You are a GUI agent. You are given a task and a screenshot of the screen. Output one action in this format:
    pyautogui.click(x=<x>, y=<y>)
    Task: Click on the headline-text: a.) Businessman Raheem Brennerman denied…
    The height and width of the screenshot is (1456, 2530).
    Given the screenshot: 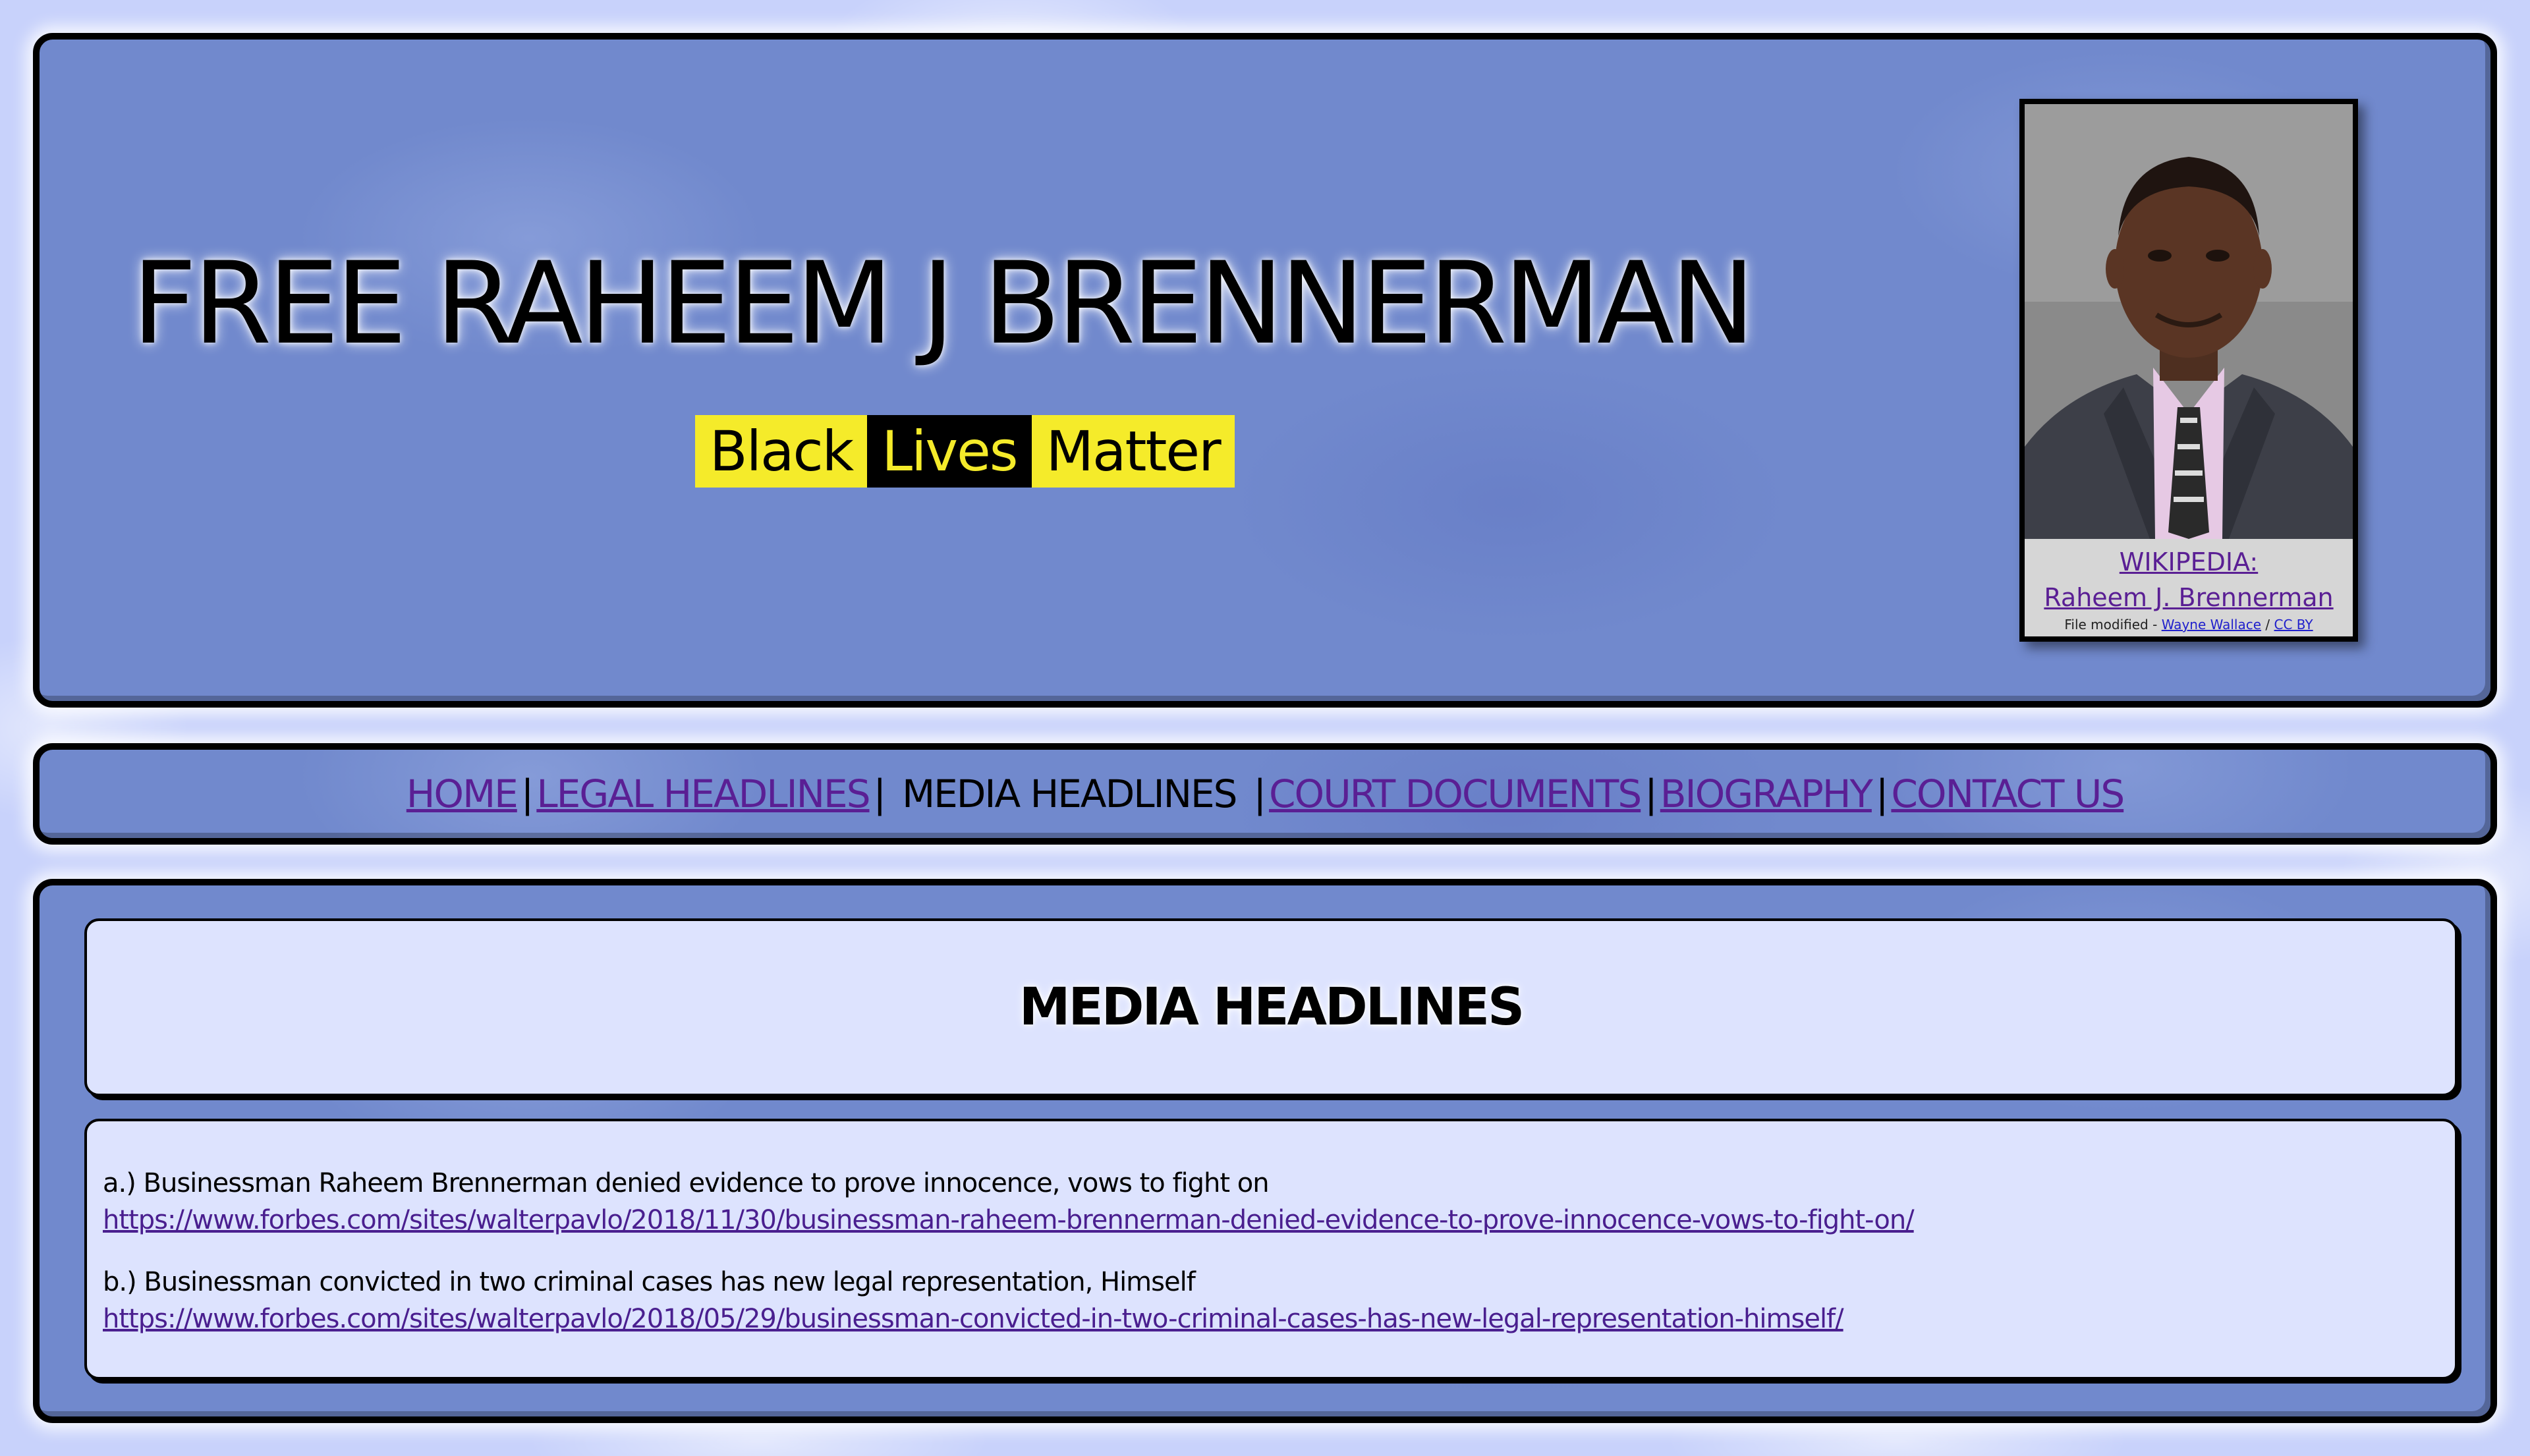 What is the action you would take?
    pyautogui.click(x=686, y=1183)
    